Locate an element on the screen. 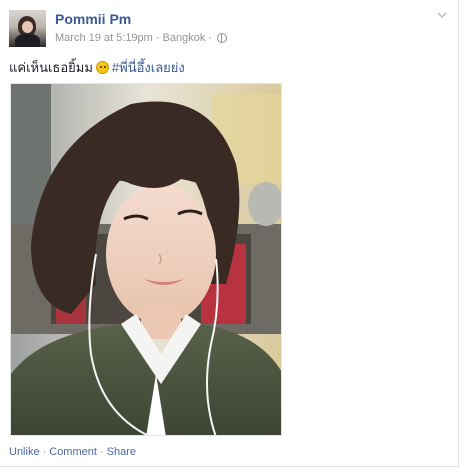 The height and width of the screenshot is (468, 460). post-location: Bangkok is located at coordinates (184, 38).